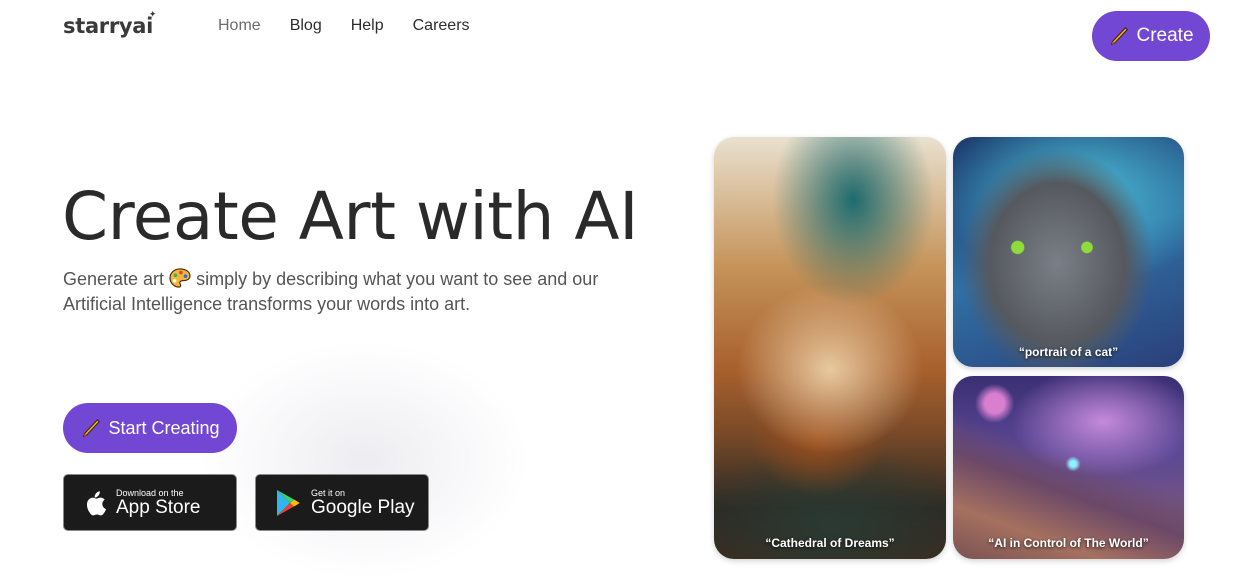  Describe the element at coordinates (441, 26) in the screenshot. I see `nav-careers: Careers` at that location.